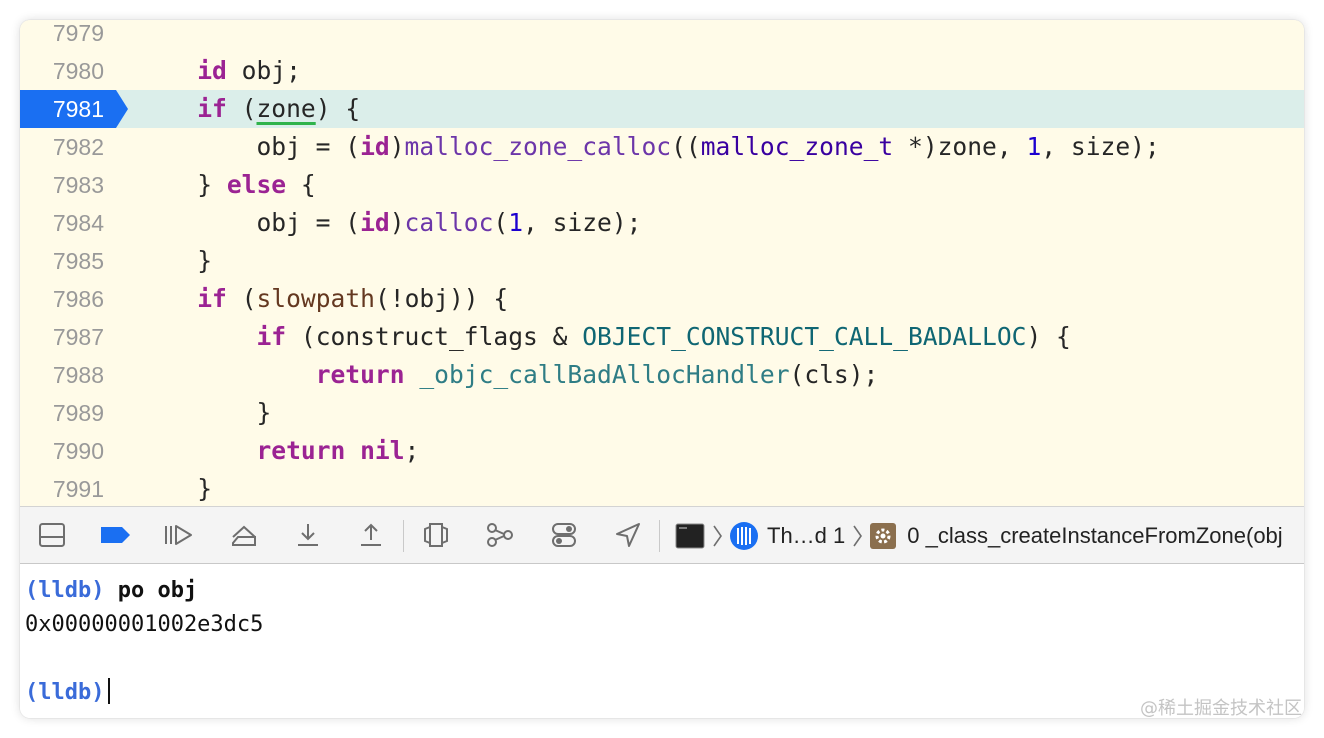 The width and height of the screenshot is (1324, 738). I want to click on step-over-icon, so click(244, 535).